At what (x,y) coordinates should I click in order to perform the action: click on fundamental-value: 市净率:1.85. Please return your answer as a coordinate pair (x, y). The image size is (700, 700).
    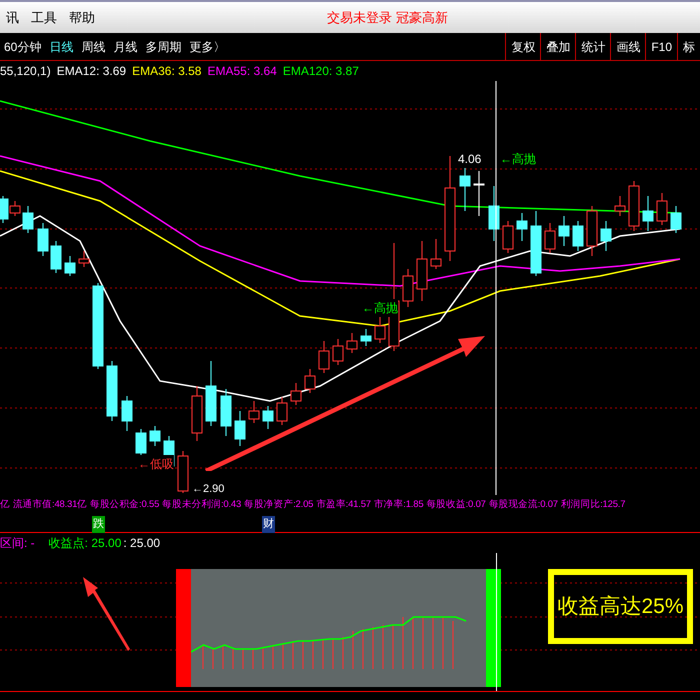
    Looking at the image, I should click on (399, 505).